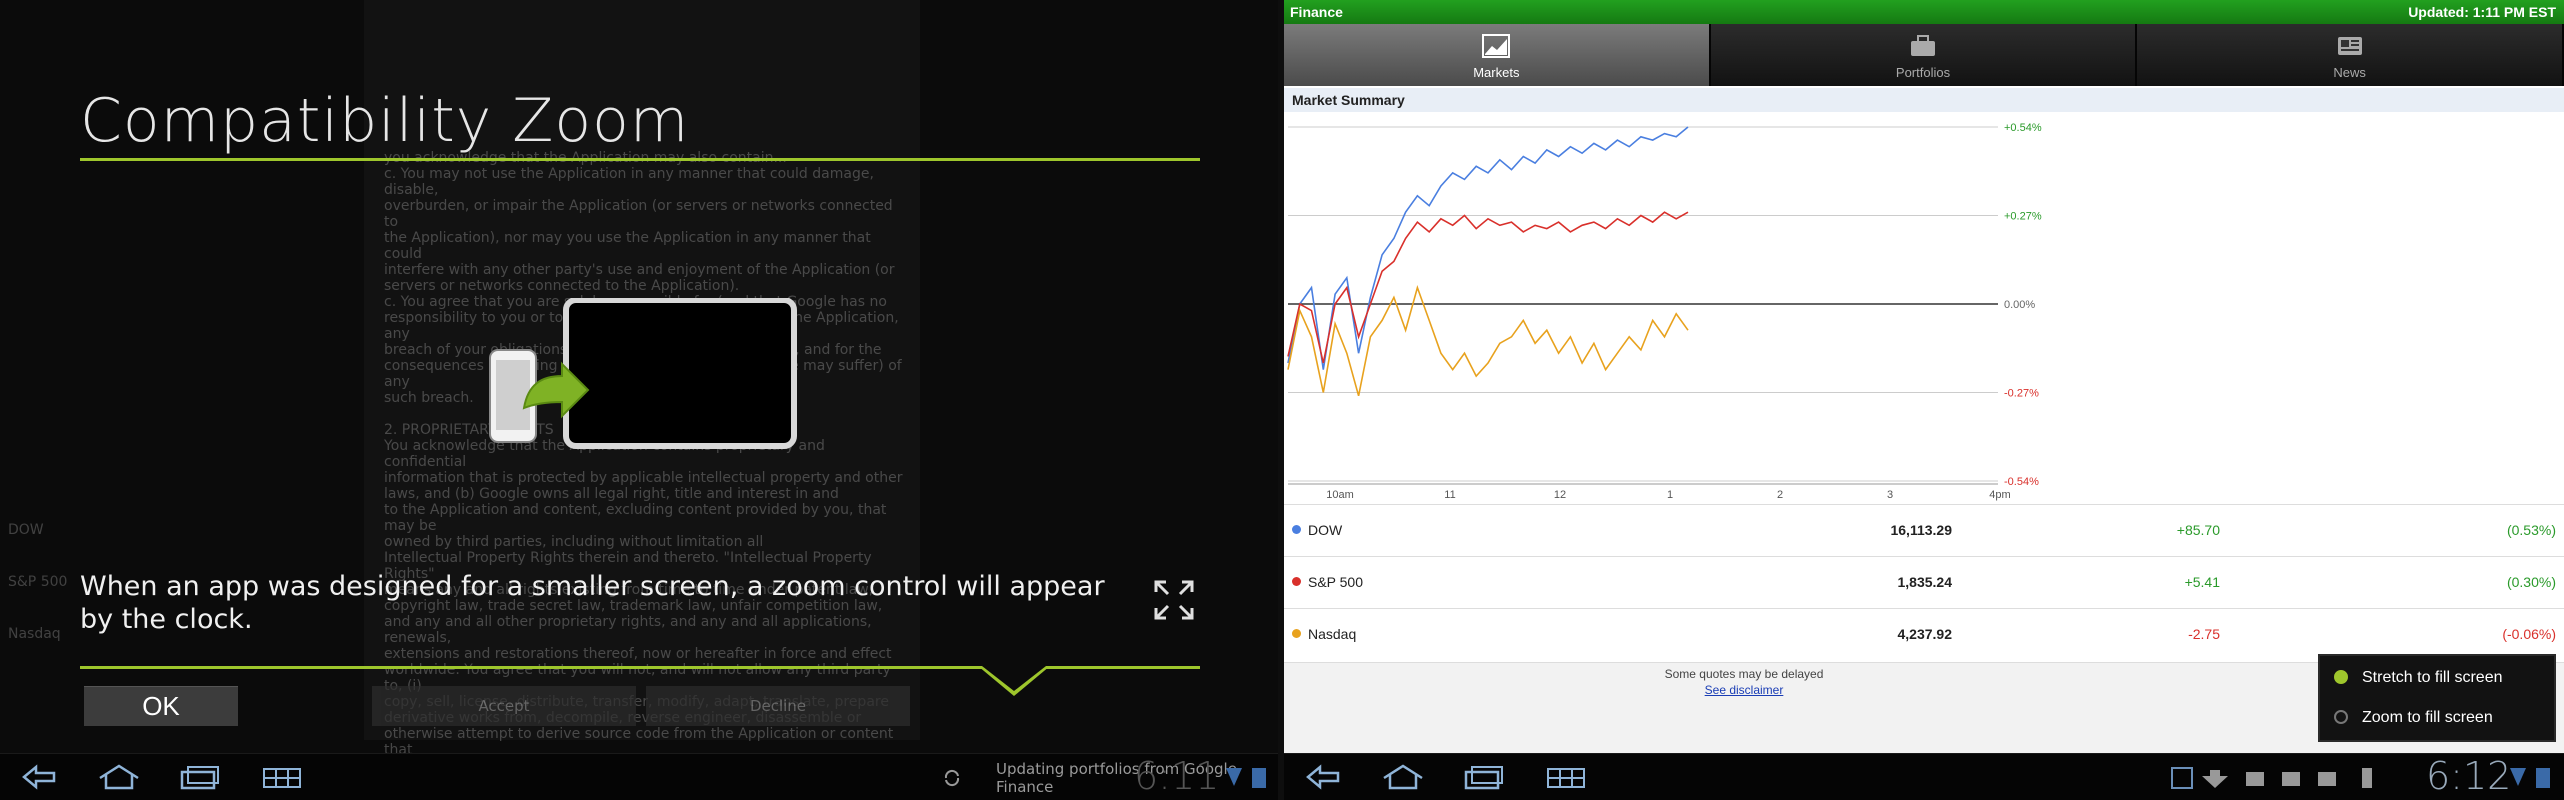  What do you see at coordinates (1348, 100) in the screenshot?
I see `section-title: Market Summary` at bounding box center [1348, 100].